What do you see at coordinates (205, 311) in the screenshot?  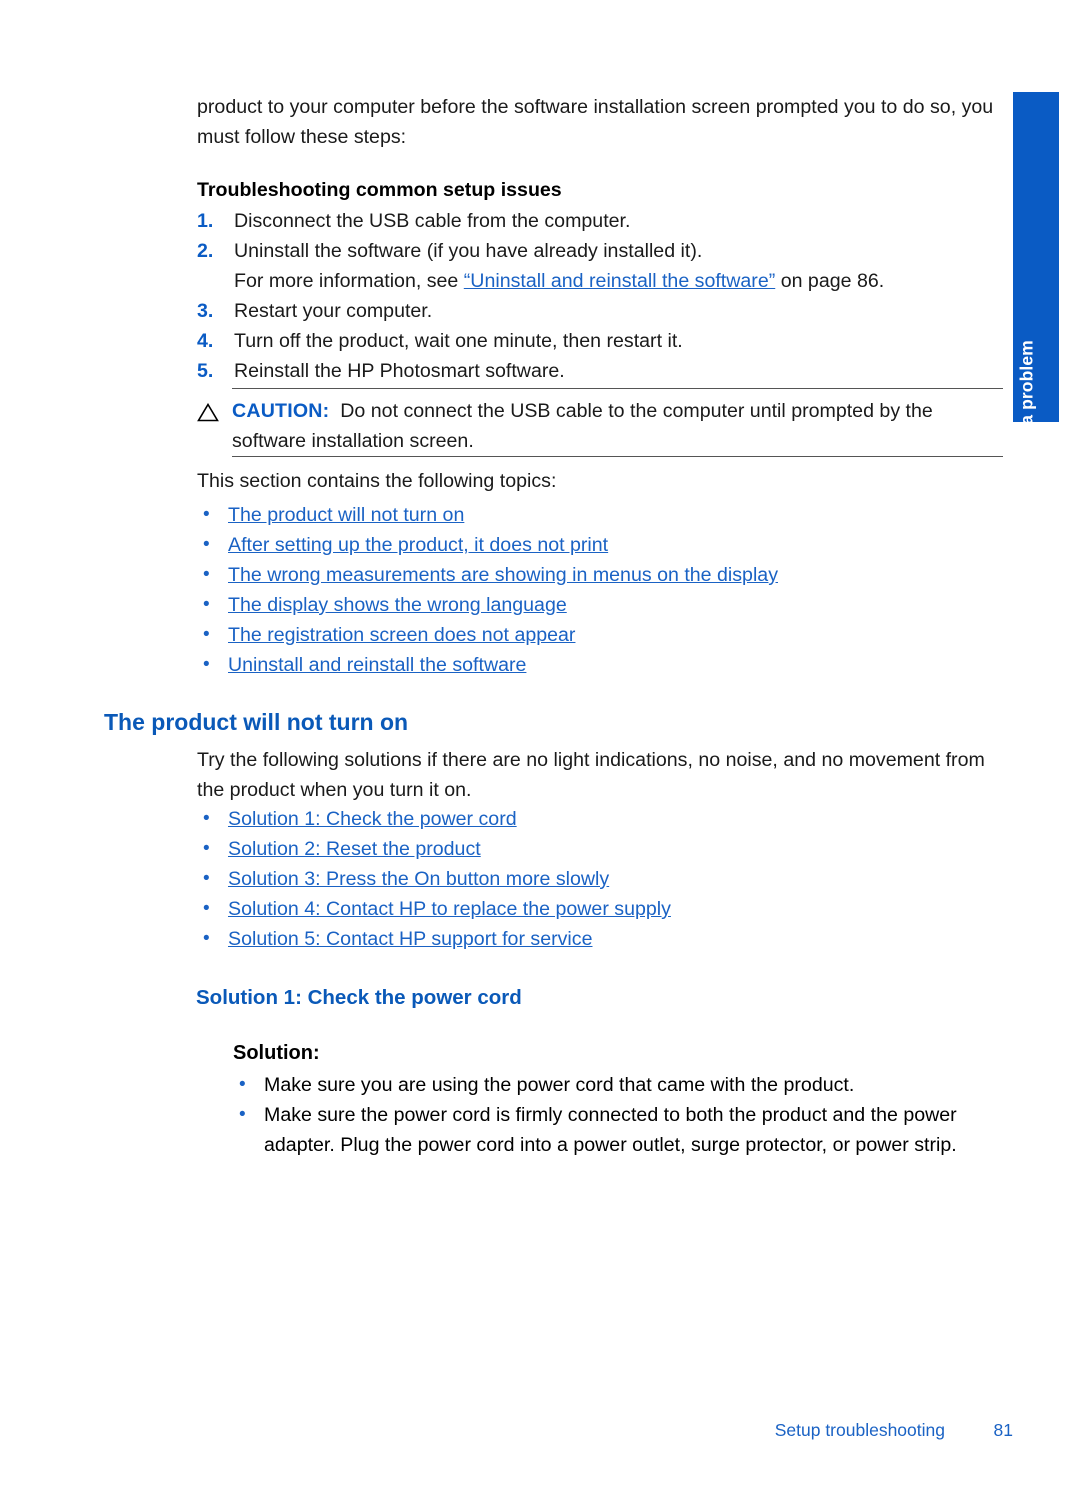 I see `step-number: 3.` at bounding box center [205, 311].